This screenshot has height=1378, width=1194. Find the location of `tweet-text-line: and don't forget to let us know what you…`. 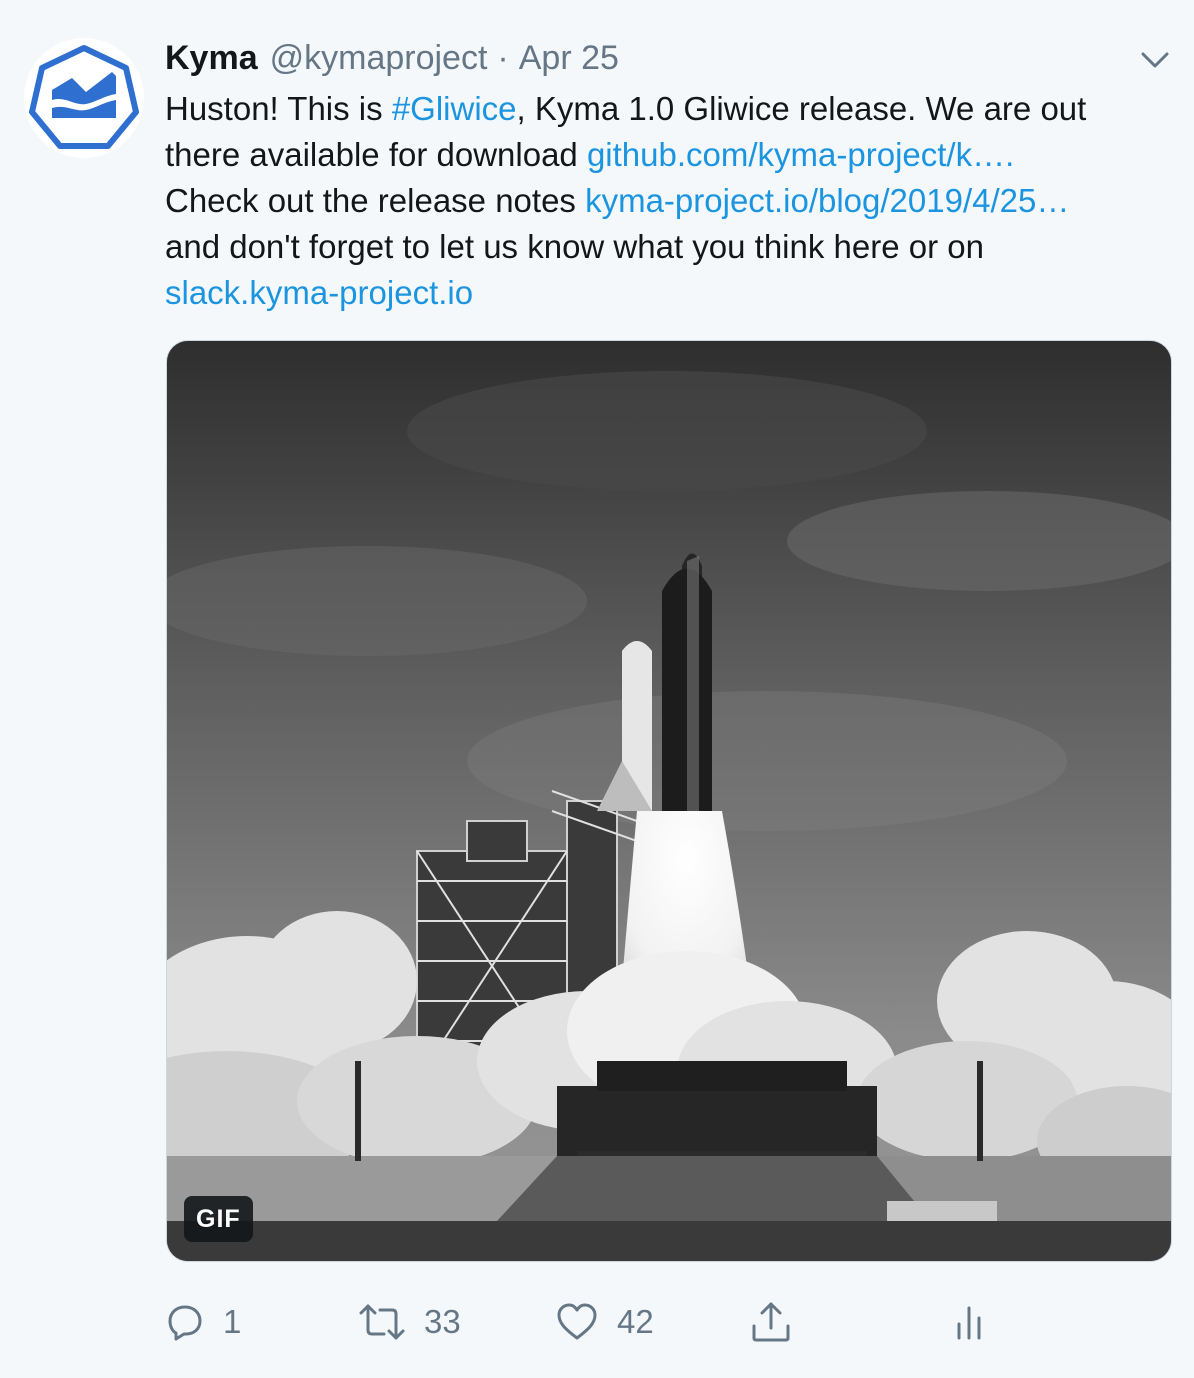

tweet-text-line: and don't forget to let us know what you… is located at coordinates (574, 246).